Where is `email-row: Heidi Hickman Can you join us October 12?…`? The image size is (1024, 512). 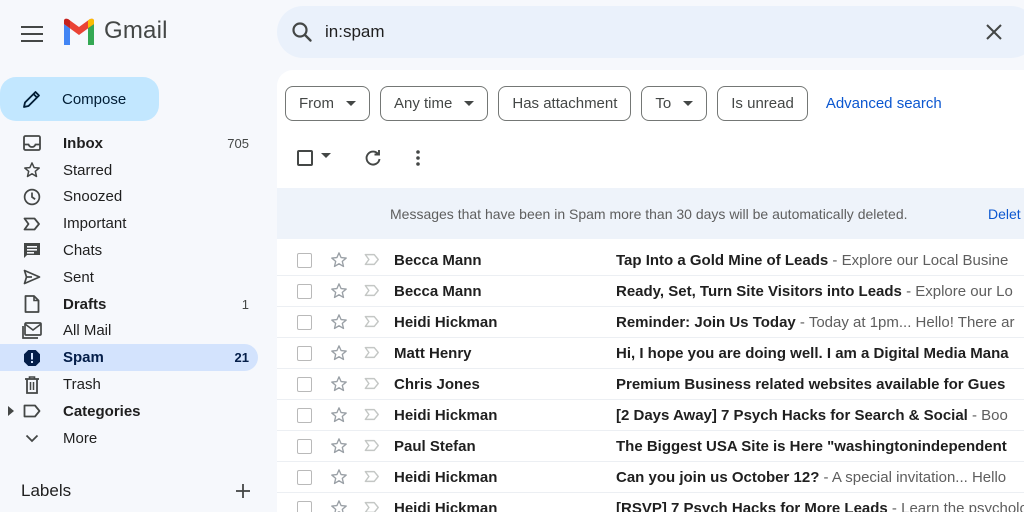 email-row: Heidi Hickman Can you join us October 12?… is located at coordinates (650, 477).